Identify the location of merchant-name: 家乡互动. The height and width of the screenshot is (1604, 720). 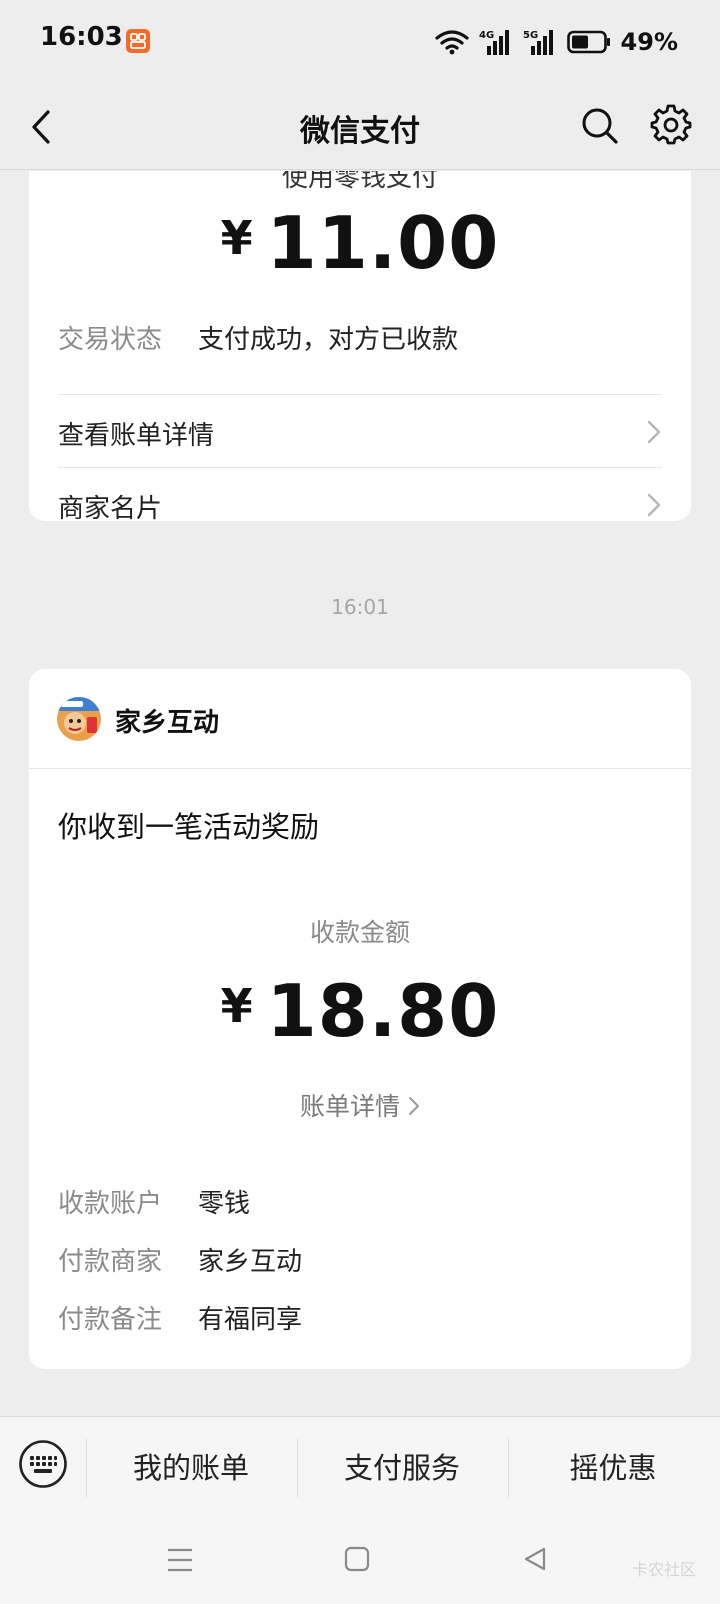
(167, 723).